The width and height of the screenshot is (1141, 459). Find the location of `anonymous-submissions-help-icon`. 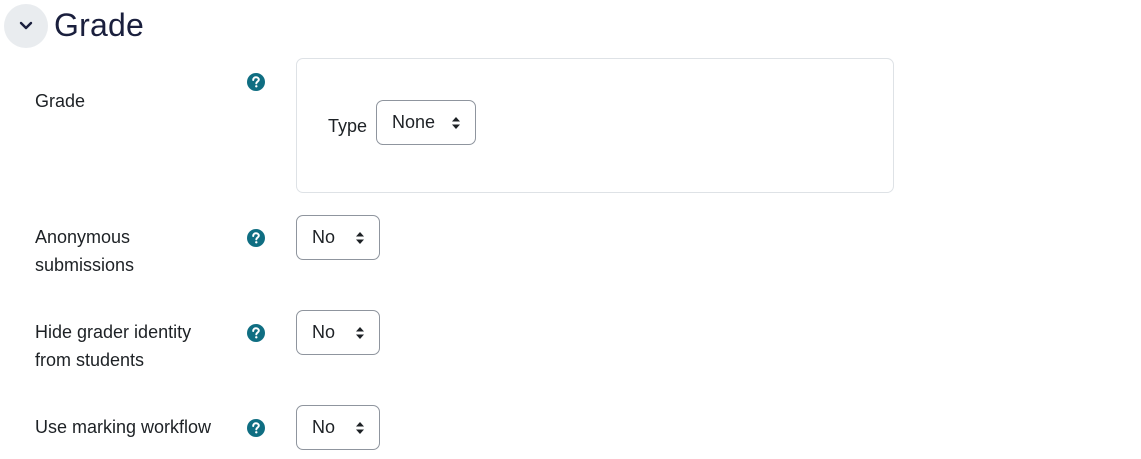

anonymous-submissions-help-icon is located at coordinates (256, 238).